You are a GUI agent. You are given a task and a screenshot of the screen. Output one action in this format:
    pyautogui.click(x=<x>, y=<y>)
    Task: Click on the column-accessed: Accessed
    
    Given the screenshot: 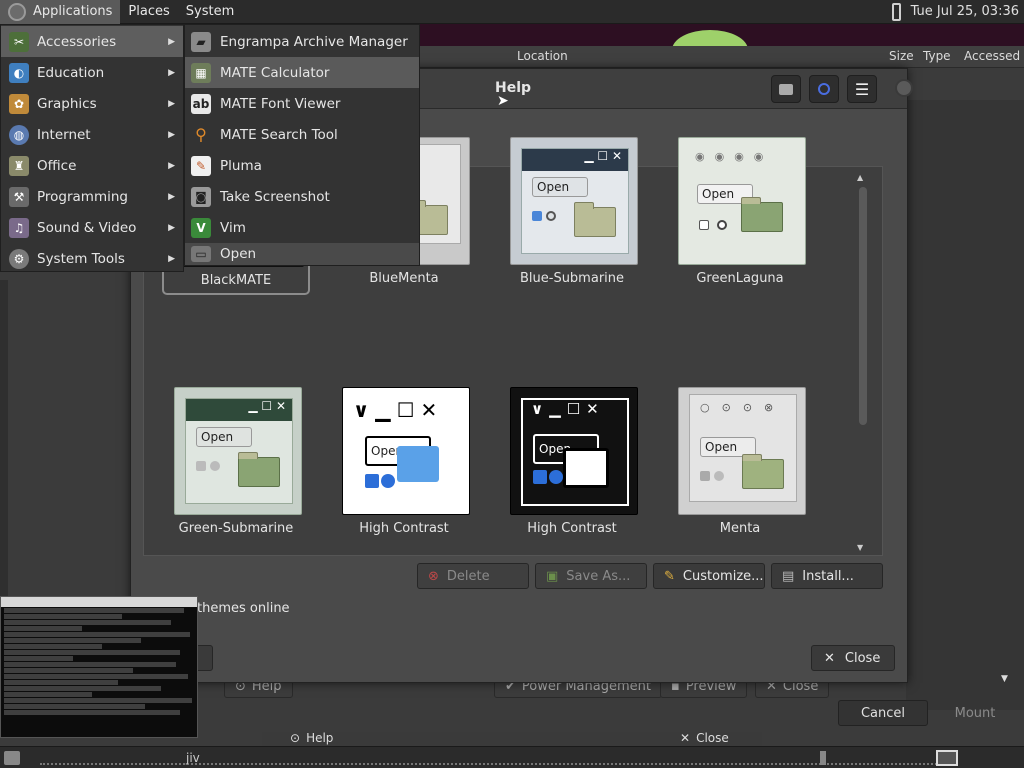 What is the action you would take?
    pyautogui.click(x=992, y=56)
    